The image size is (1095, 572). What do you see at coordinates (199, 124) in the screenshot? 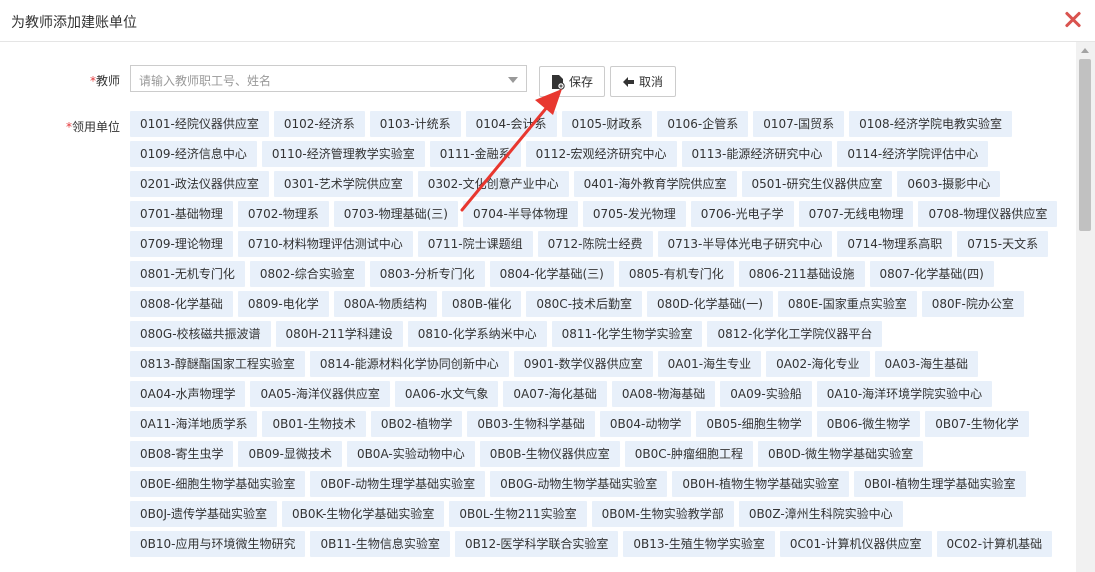
I see `unit-tag: 0101-经院仪器供应室` at bounding box center [199, 124].